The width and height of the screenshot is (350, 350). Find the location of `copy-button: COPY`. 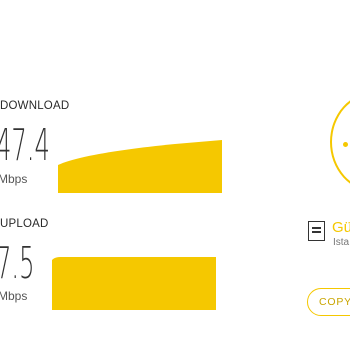

copy-button: COPY is located at coordinates (328, 302).